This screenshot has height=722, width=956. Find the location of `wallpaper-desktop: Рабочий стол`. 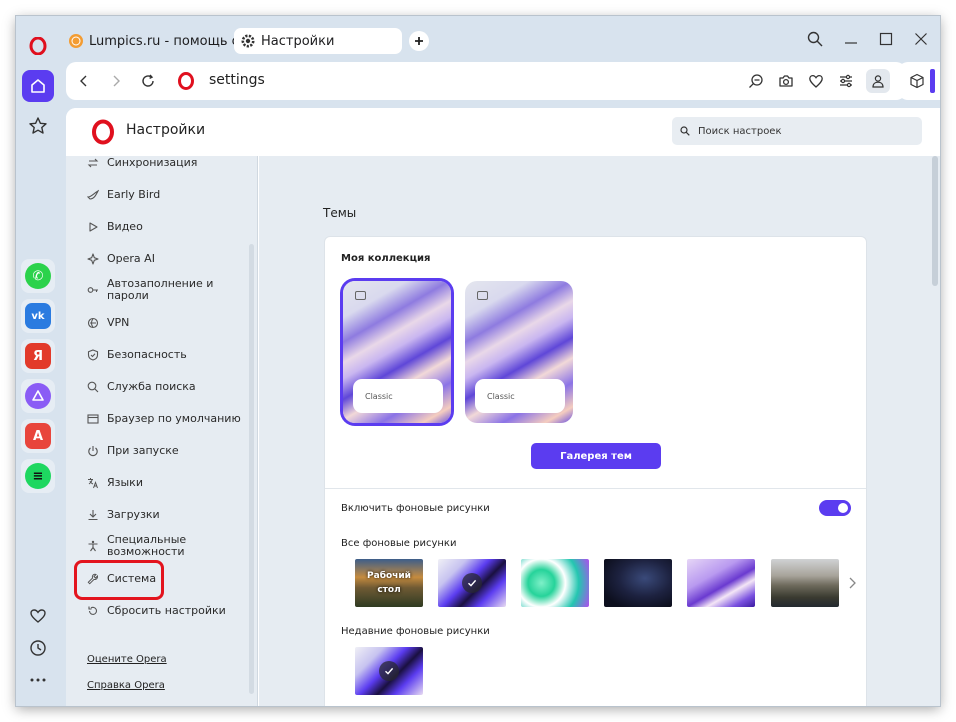

wallpaper-desktop: Рабочий стол is located at coordinates (389, 583).